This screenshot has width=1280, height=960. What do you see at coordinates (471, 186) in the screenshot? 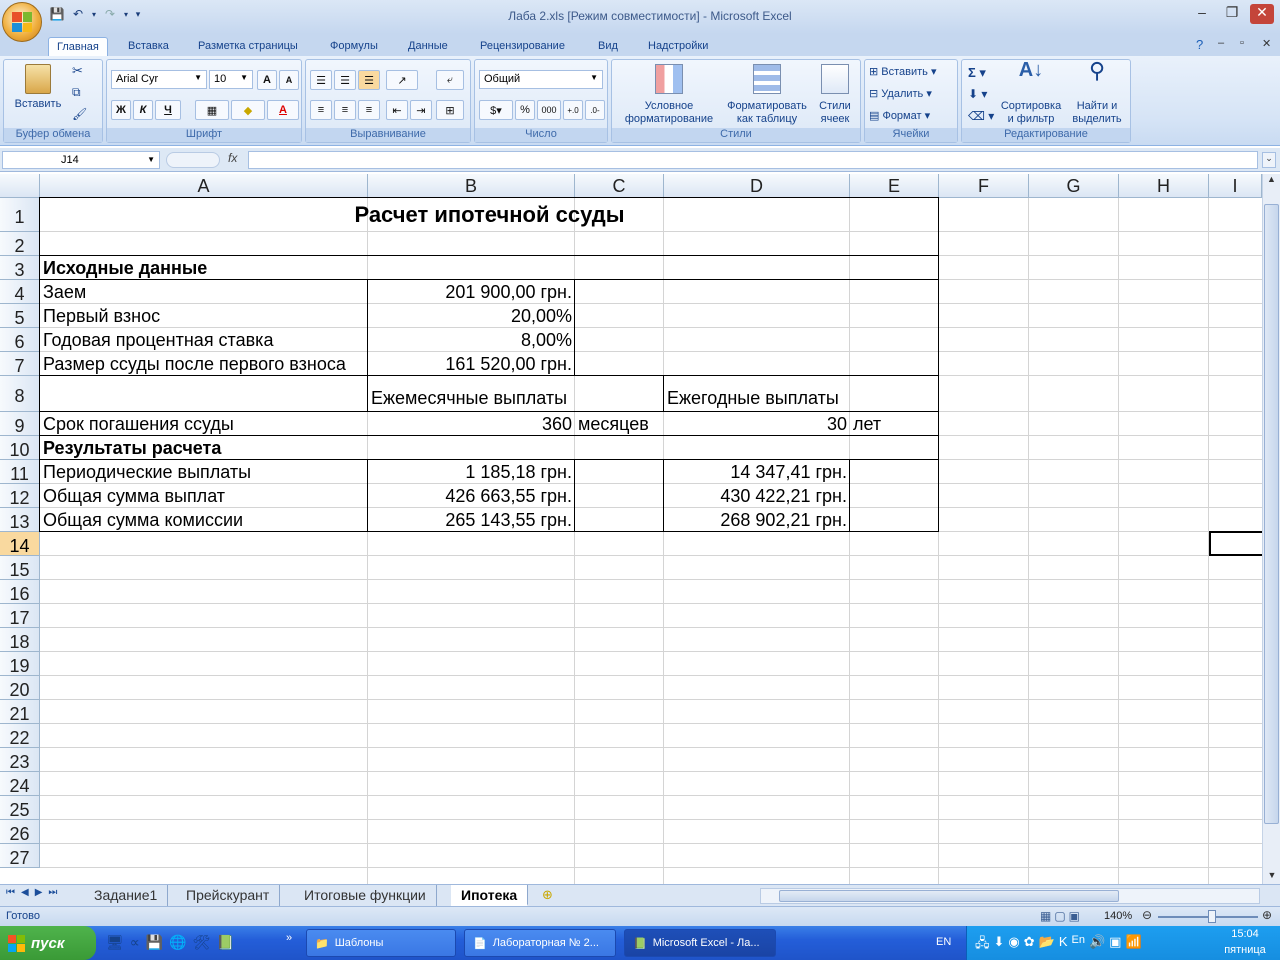
I see `column-header-b: B` at bounding box center [471, 186].